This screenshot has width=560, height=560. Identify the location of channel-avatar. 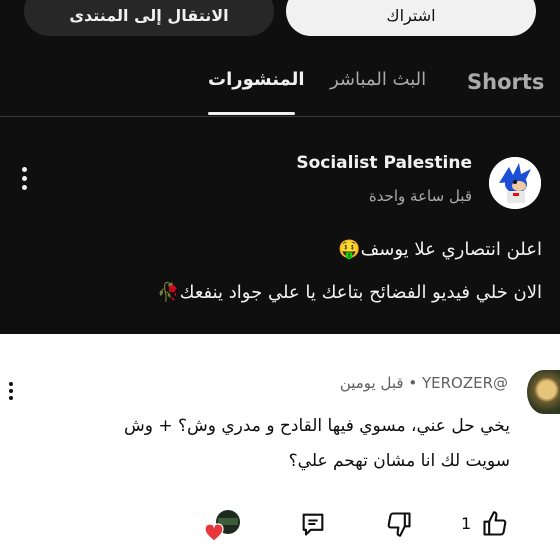
(515, 183).